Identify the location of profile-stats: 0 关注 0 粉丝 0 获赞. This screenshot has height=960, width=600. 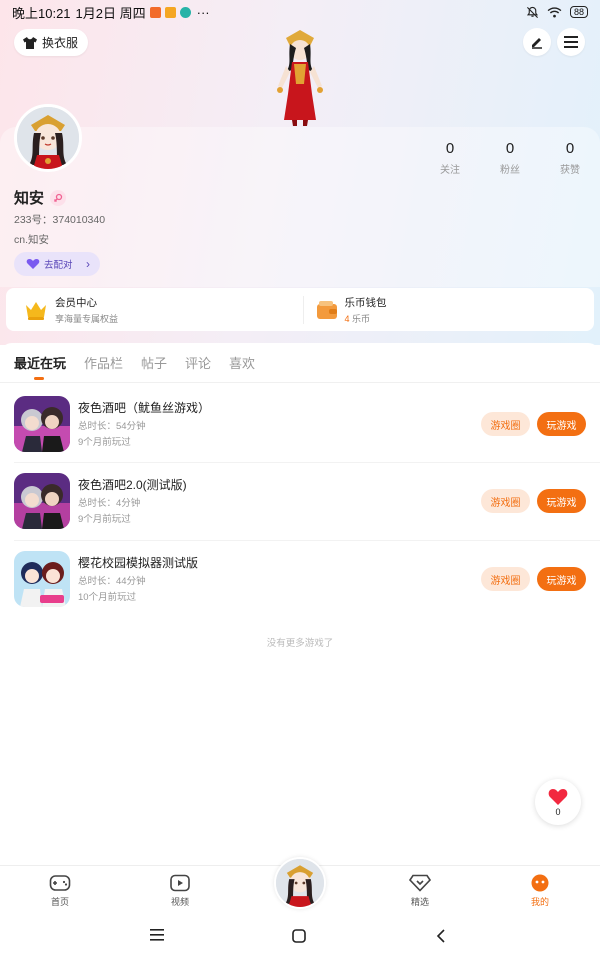
(510, 158).